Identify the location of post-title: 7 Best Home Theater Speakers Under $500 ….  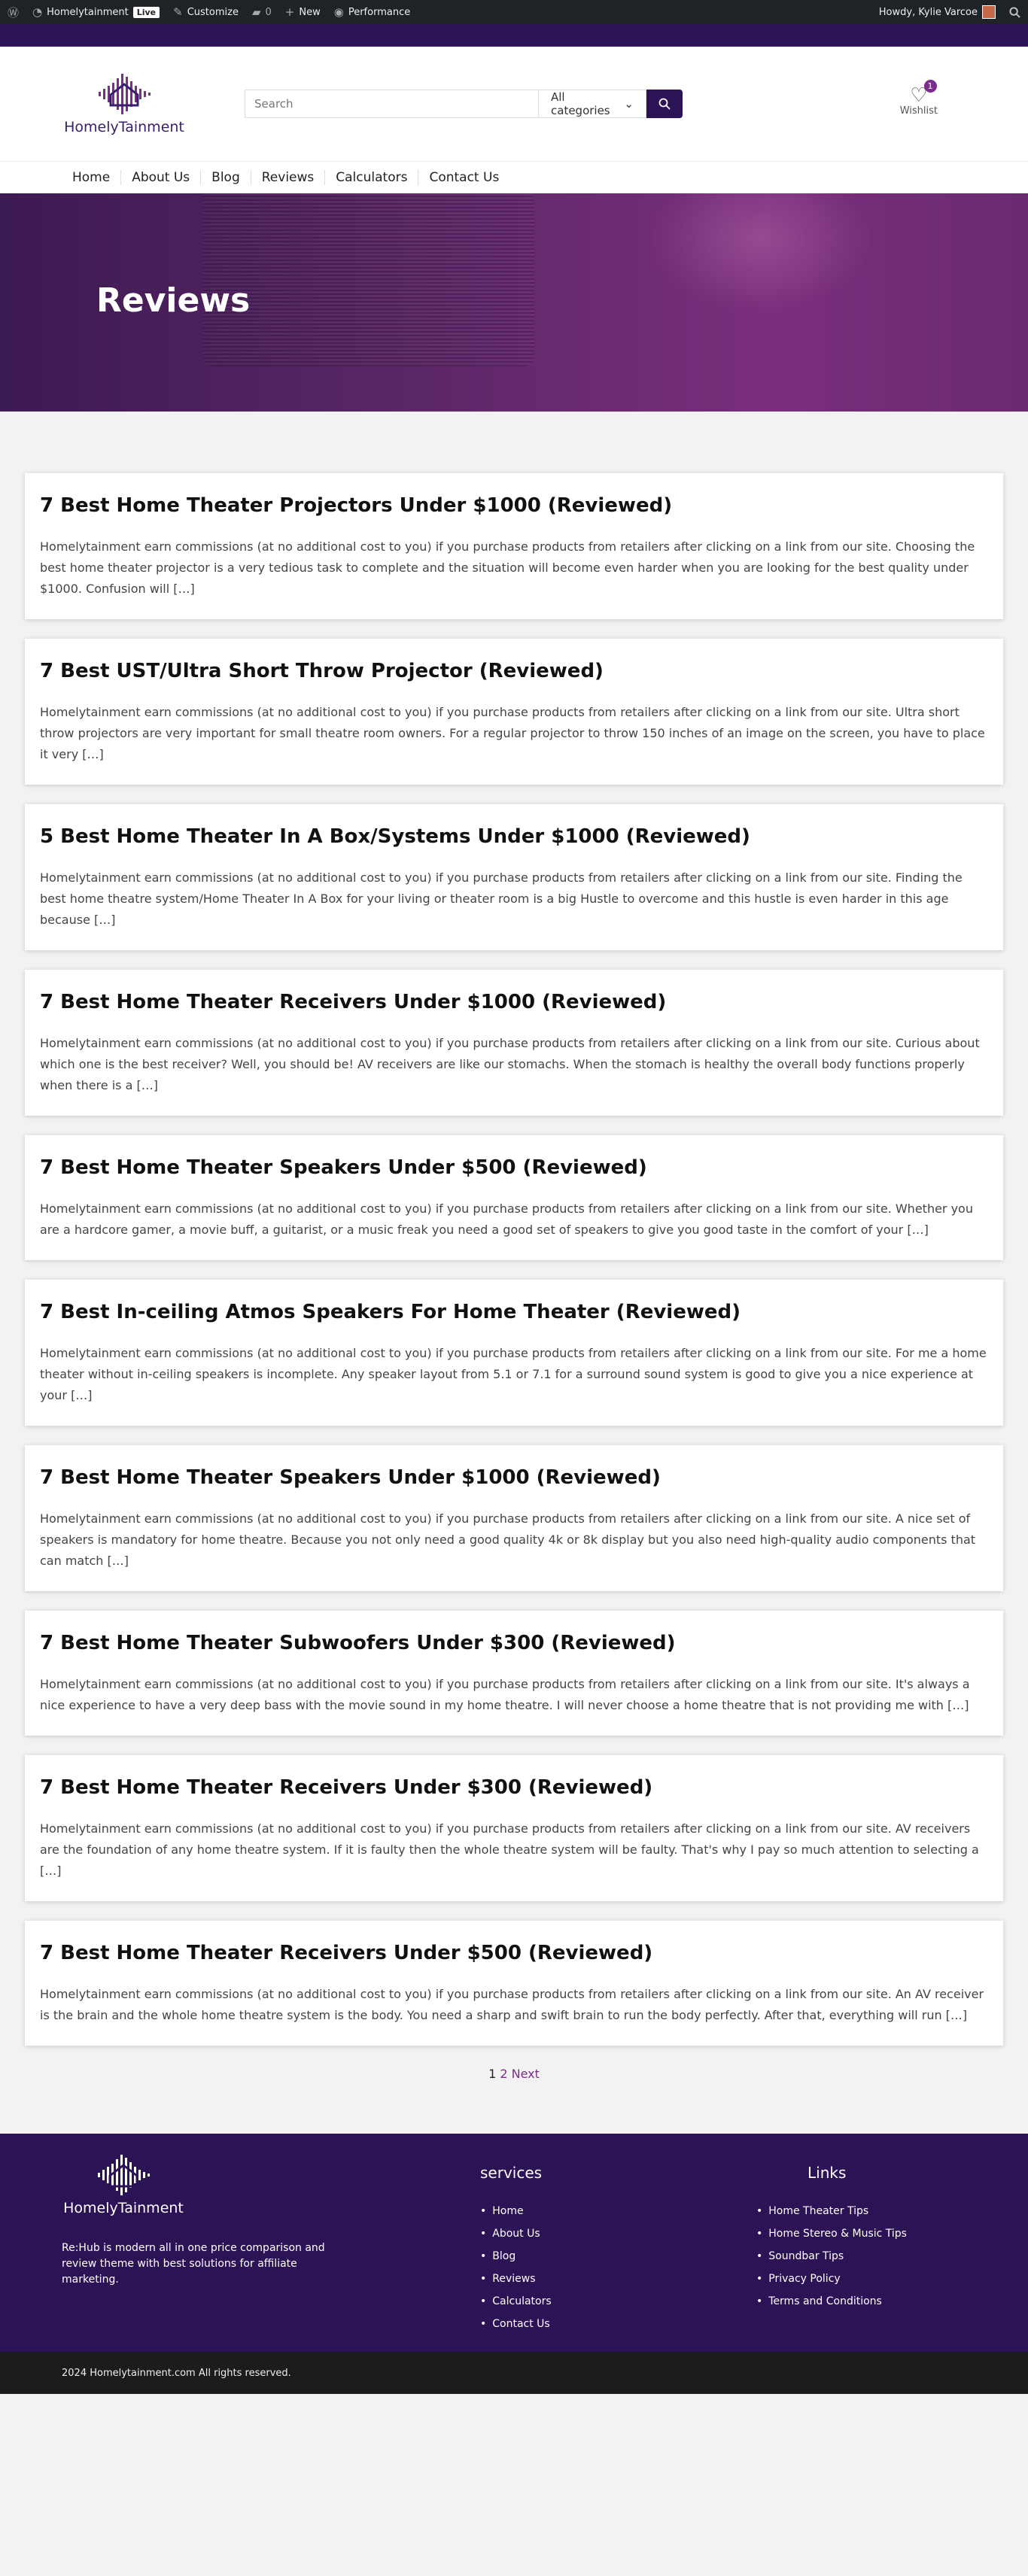
(514, 1167).